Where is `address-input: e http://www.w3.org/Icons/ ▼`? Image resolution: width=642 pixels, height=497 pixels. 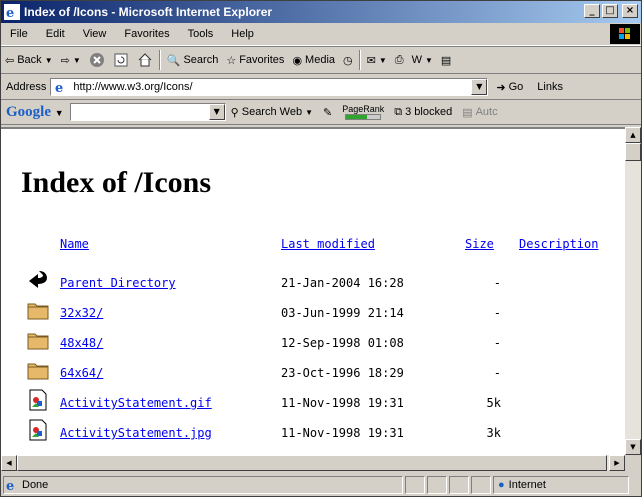
address-input: e http://www.w3.org/Icons/ ▼ is located at coordinates (269, 87).